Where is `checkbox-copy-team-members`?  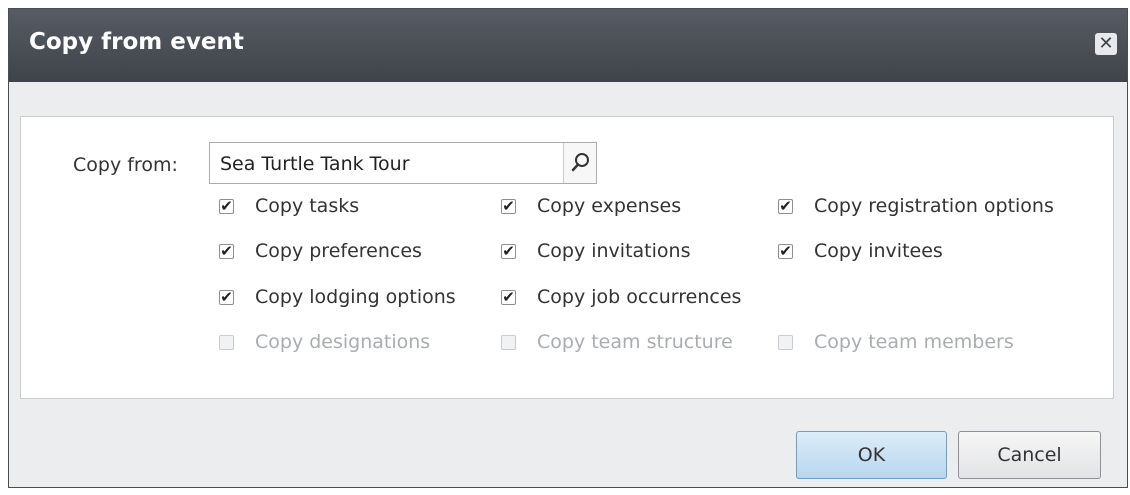 checkbox-copy-team-members is located at coordinates (785, 342).